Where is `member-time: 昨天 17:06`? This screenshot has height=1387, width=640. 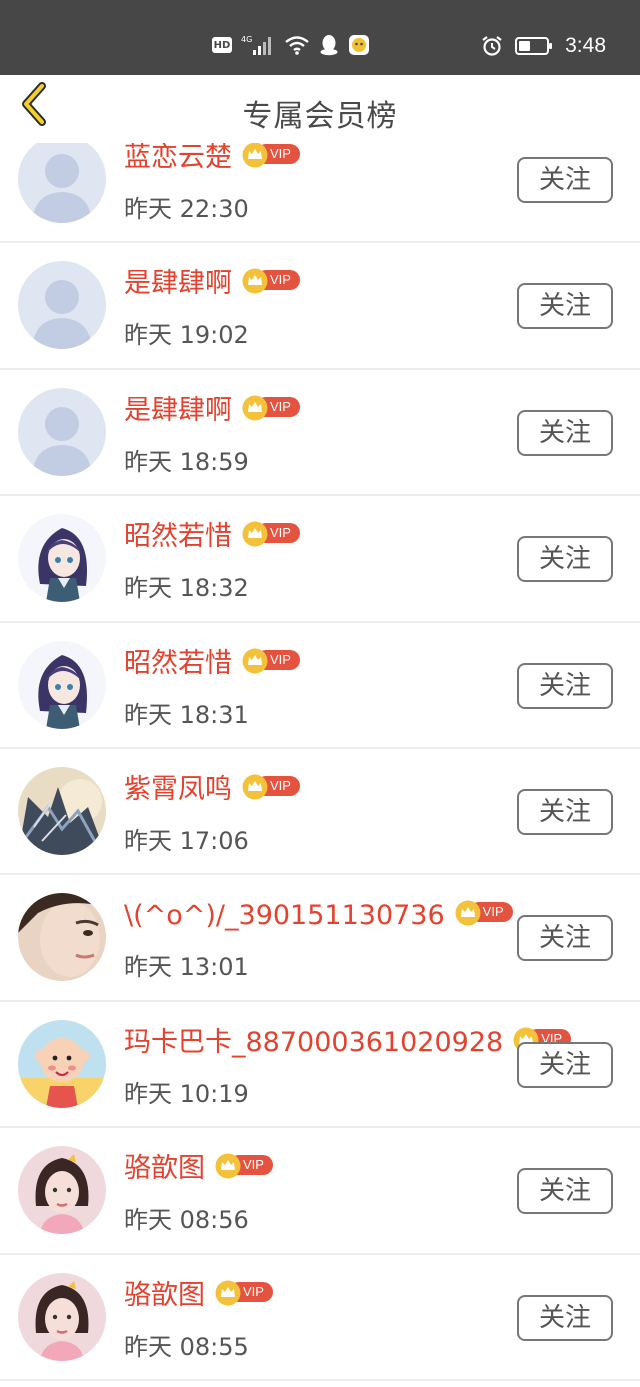 member-time: 昨天 17:06 is located at coordinates (186, 840).